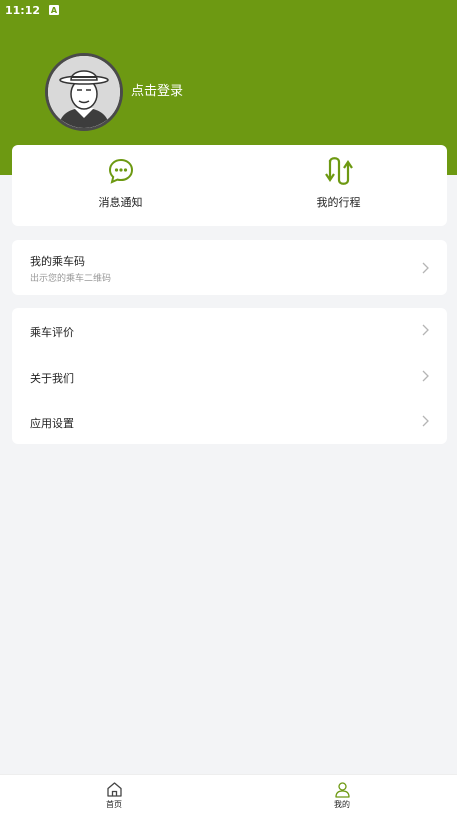  What do you see at coordinates (228, 10) in the screenshot?
I see `status-bar: 11:12 A` at bounding box center [228, 10].